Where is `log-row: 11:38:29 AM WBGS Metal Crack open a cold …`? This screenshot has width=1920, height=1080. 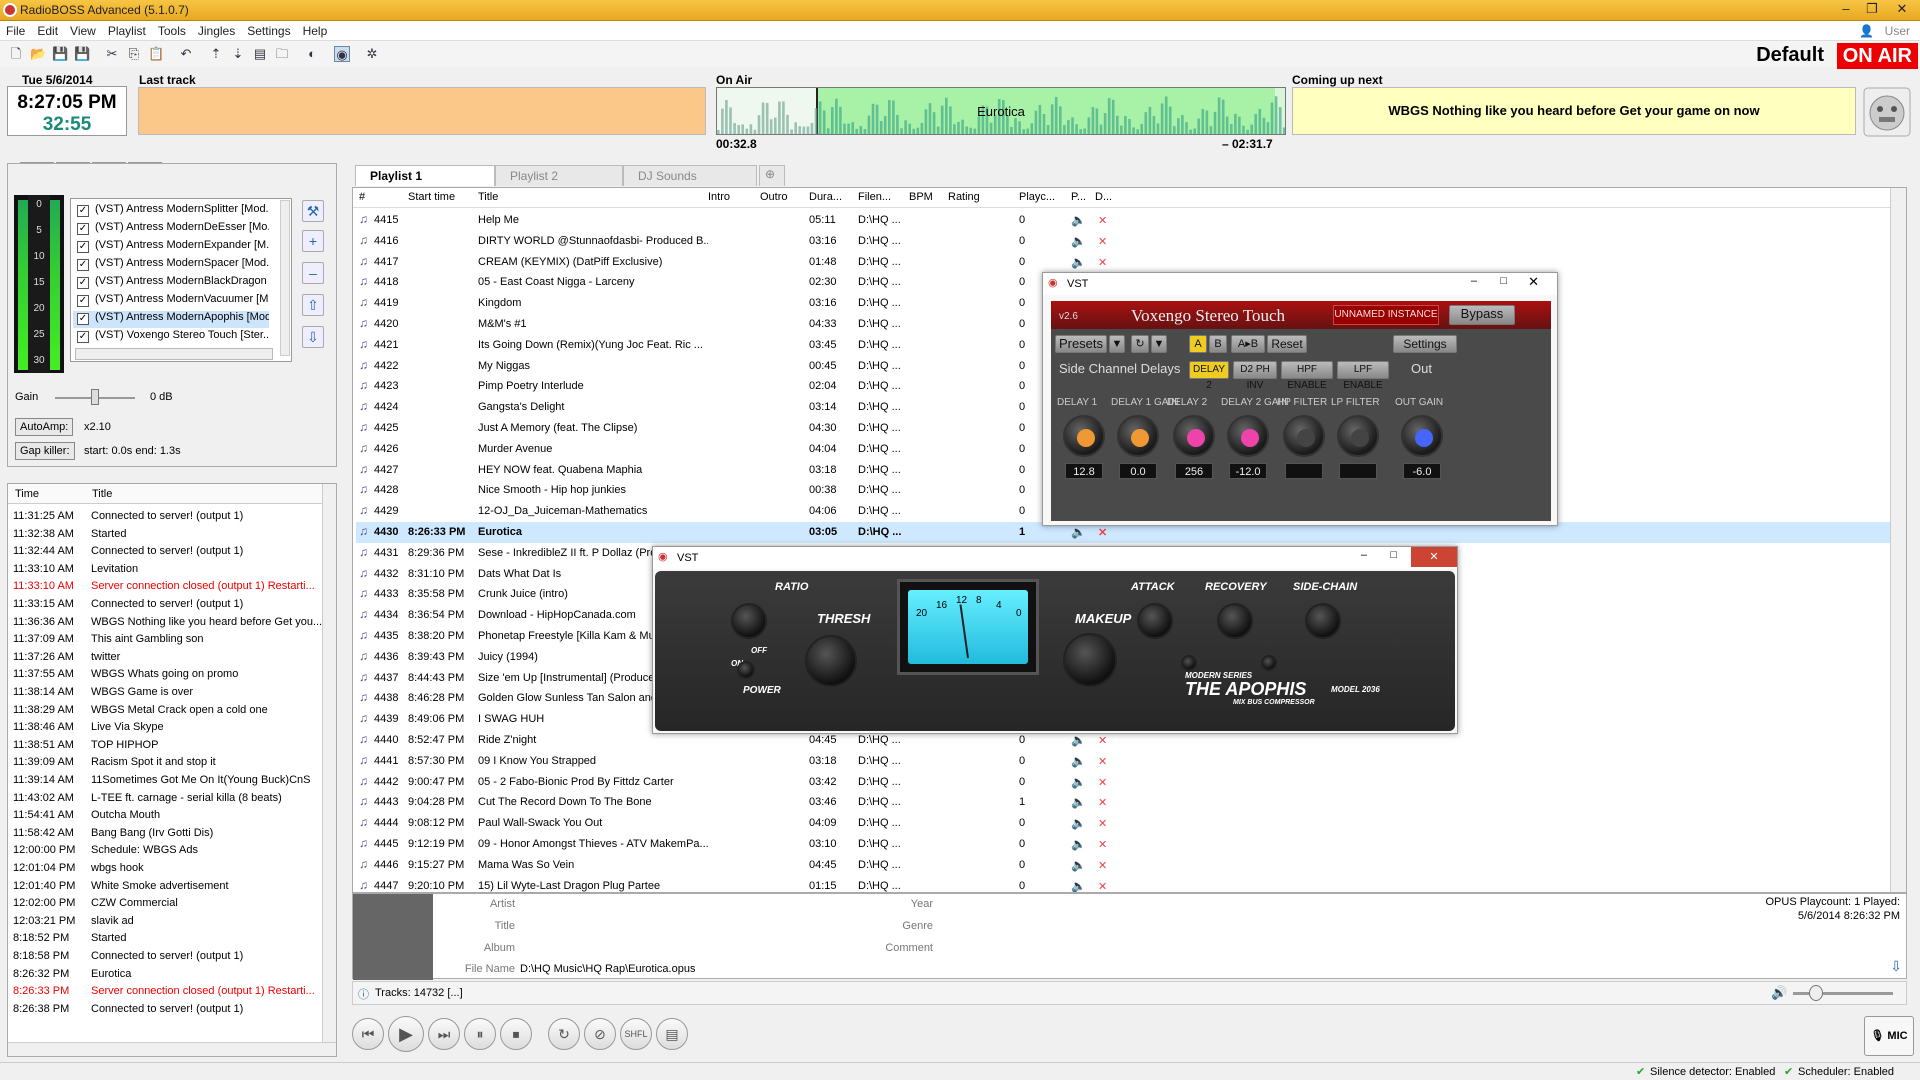 log-row: 11:38:29 AM WBGS Metal Crack open a cold … is located at coordinates (172, 712).